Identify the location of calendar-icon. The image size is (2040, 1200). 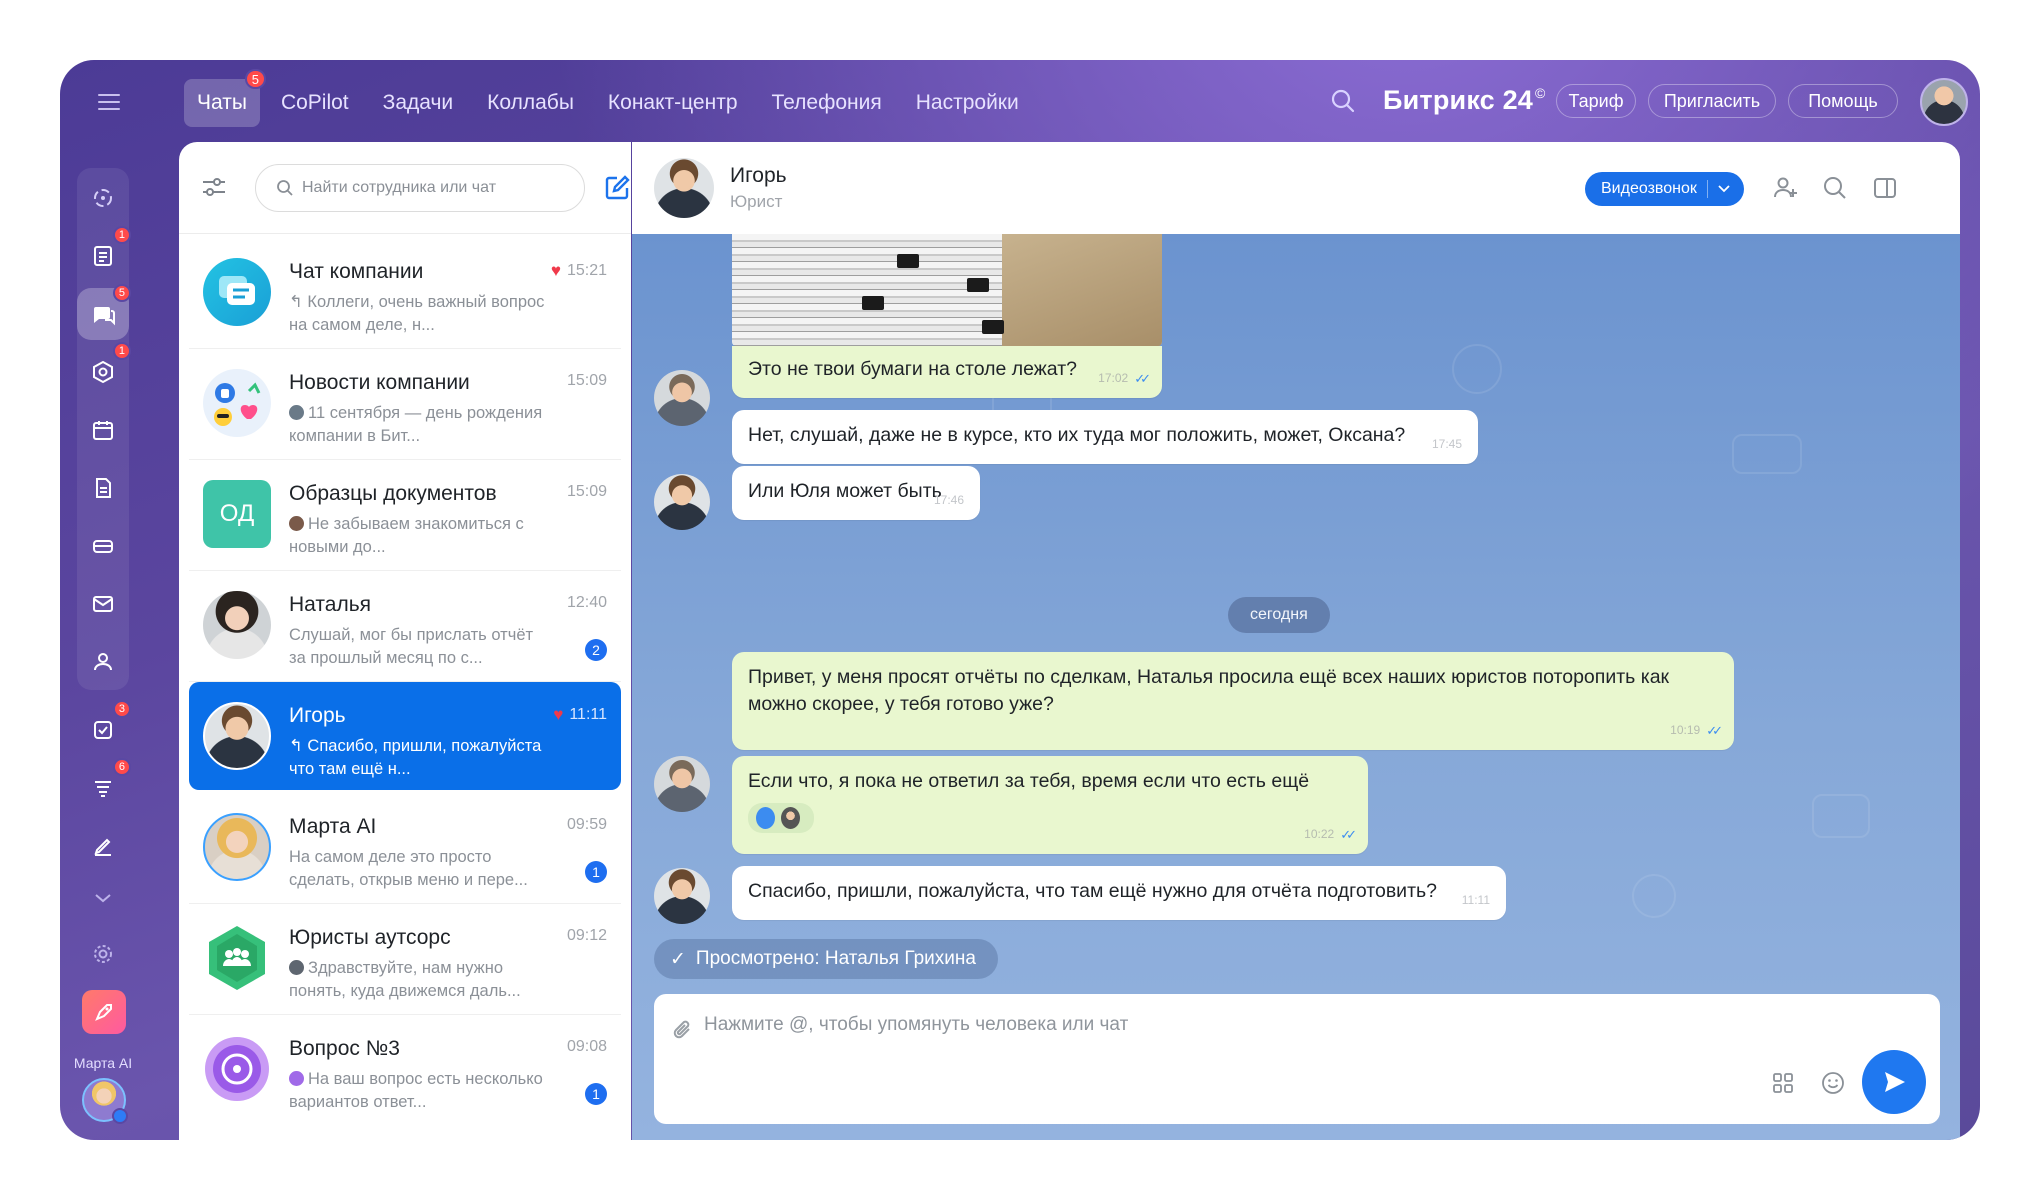
(103, 430).